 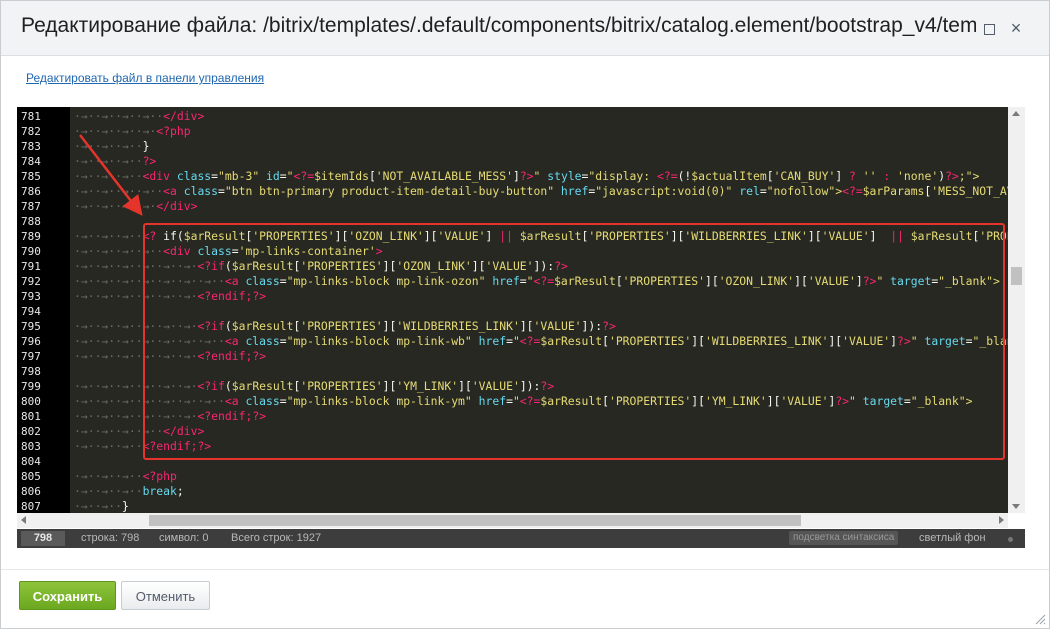 What do you see at coordinates (1040, 619) in the screenshot?
I see `resize-grip-icon` at bounding box center [1040, 619].